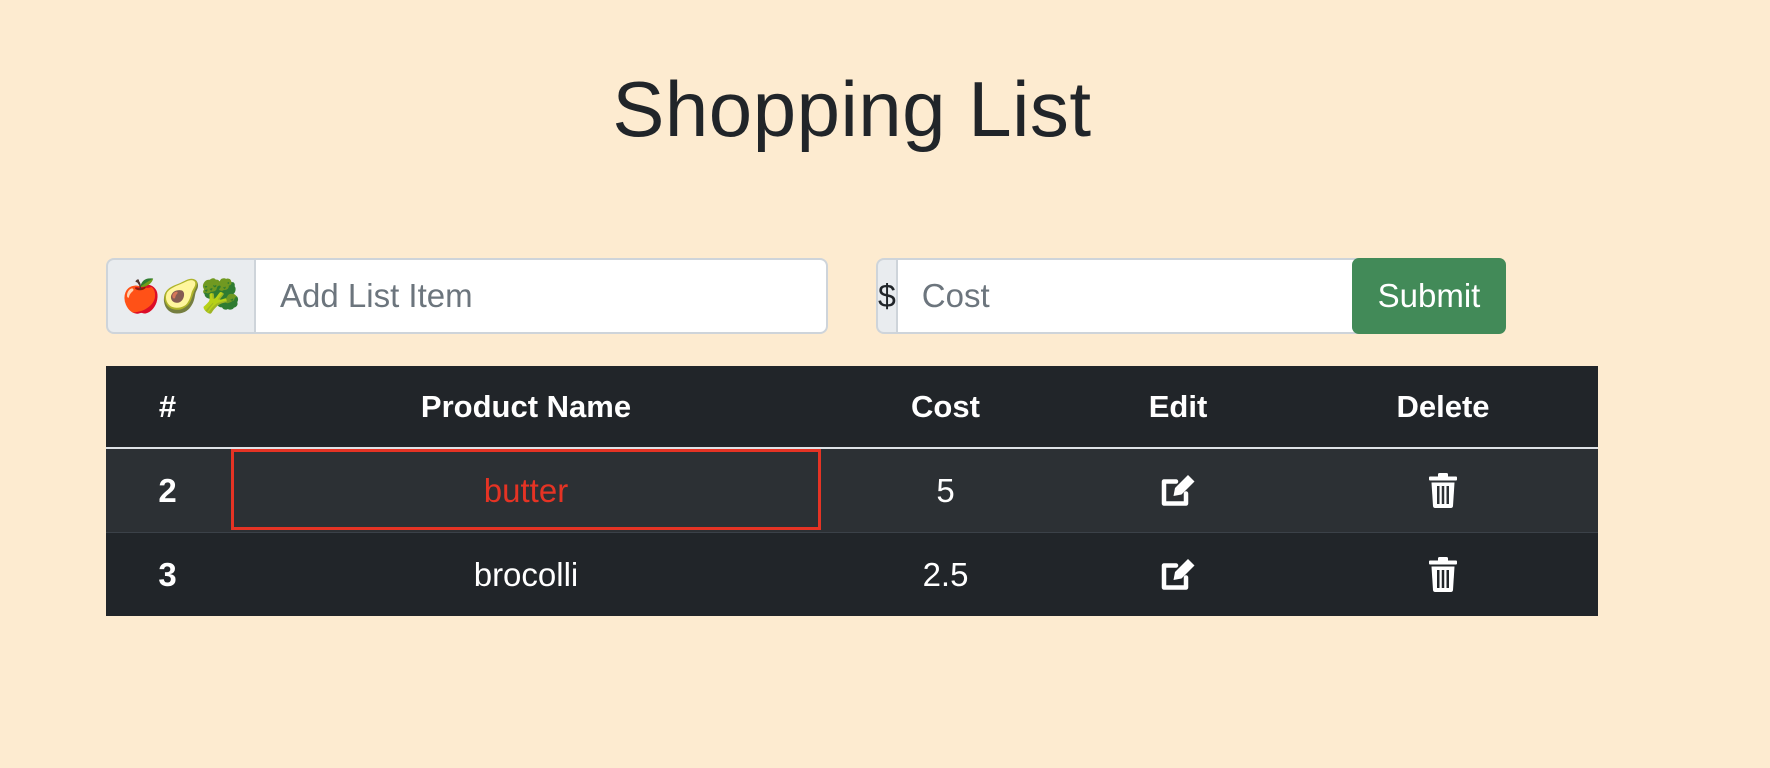 The height and width of the screenshot is (768, 1770). Describe the element at coordinates (1443, 407) in the screenshot. I see `header-delete: Delete` at that location.